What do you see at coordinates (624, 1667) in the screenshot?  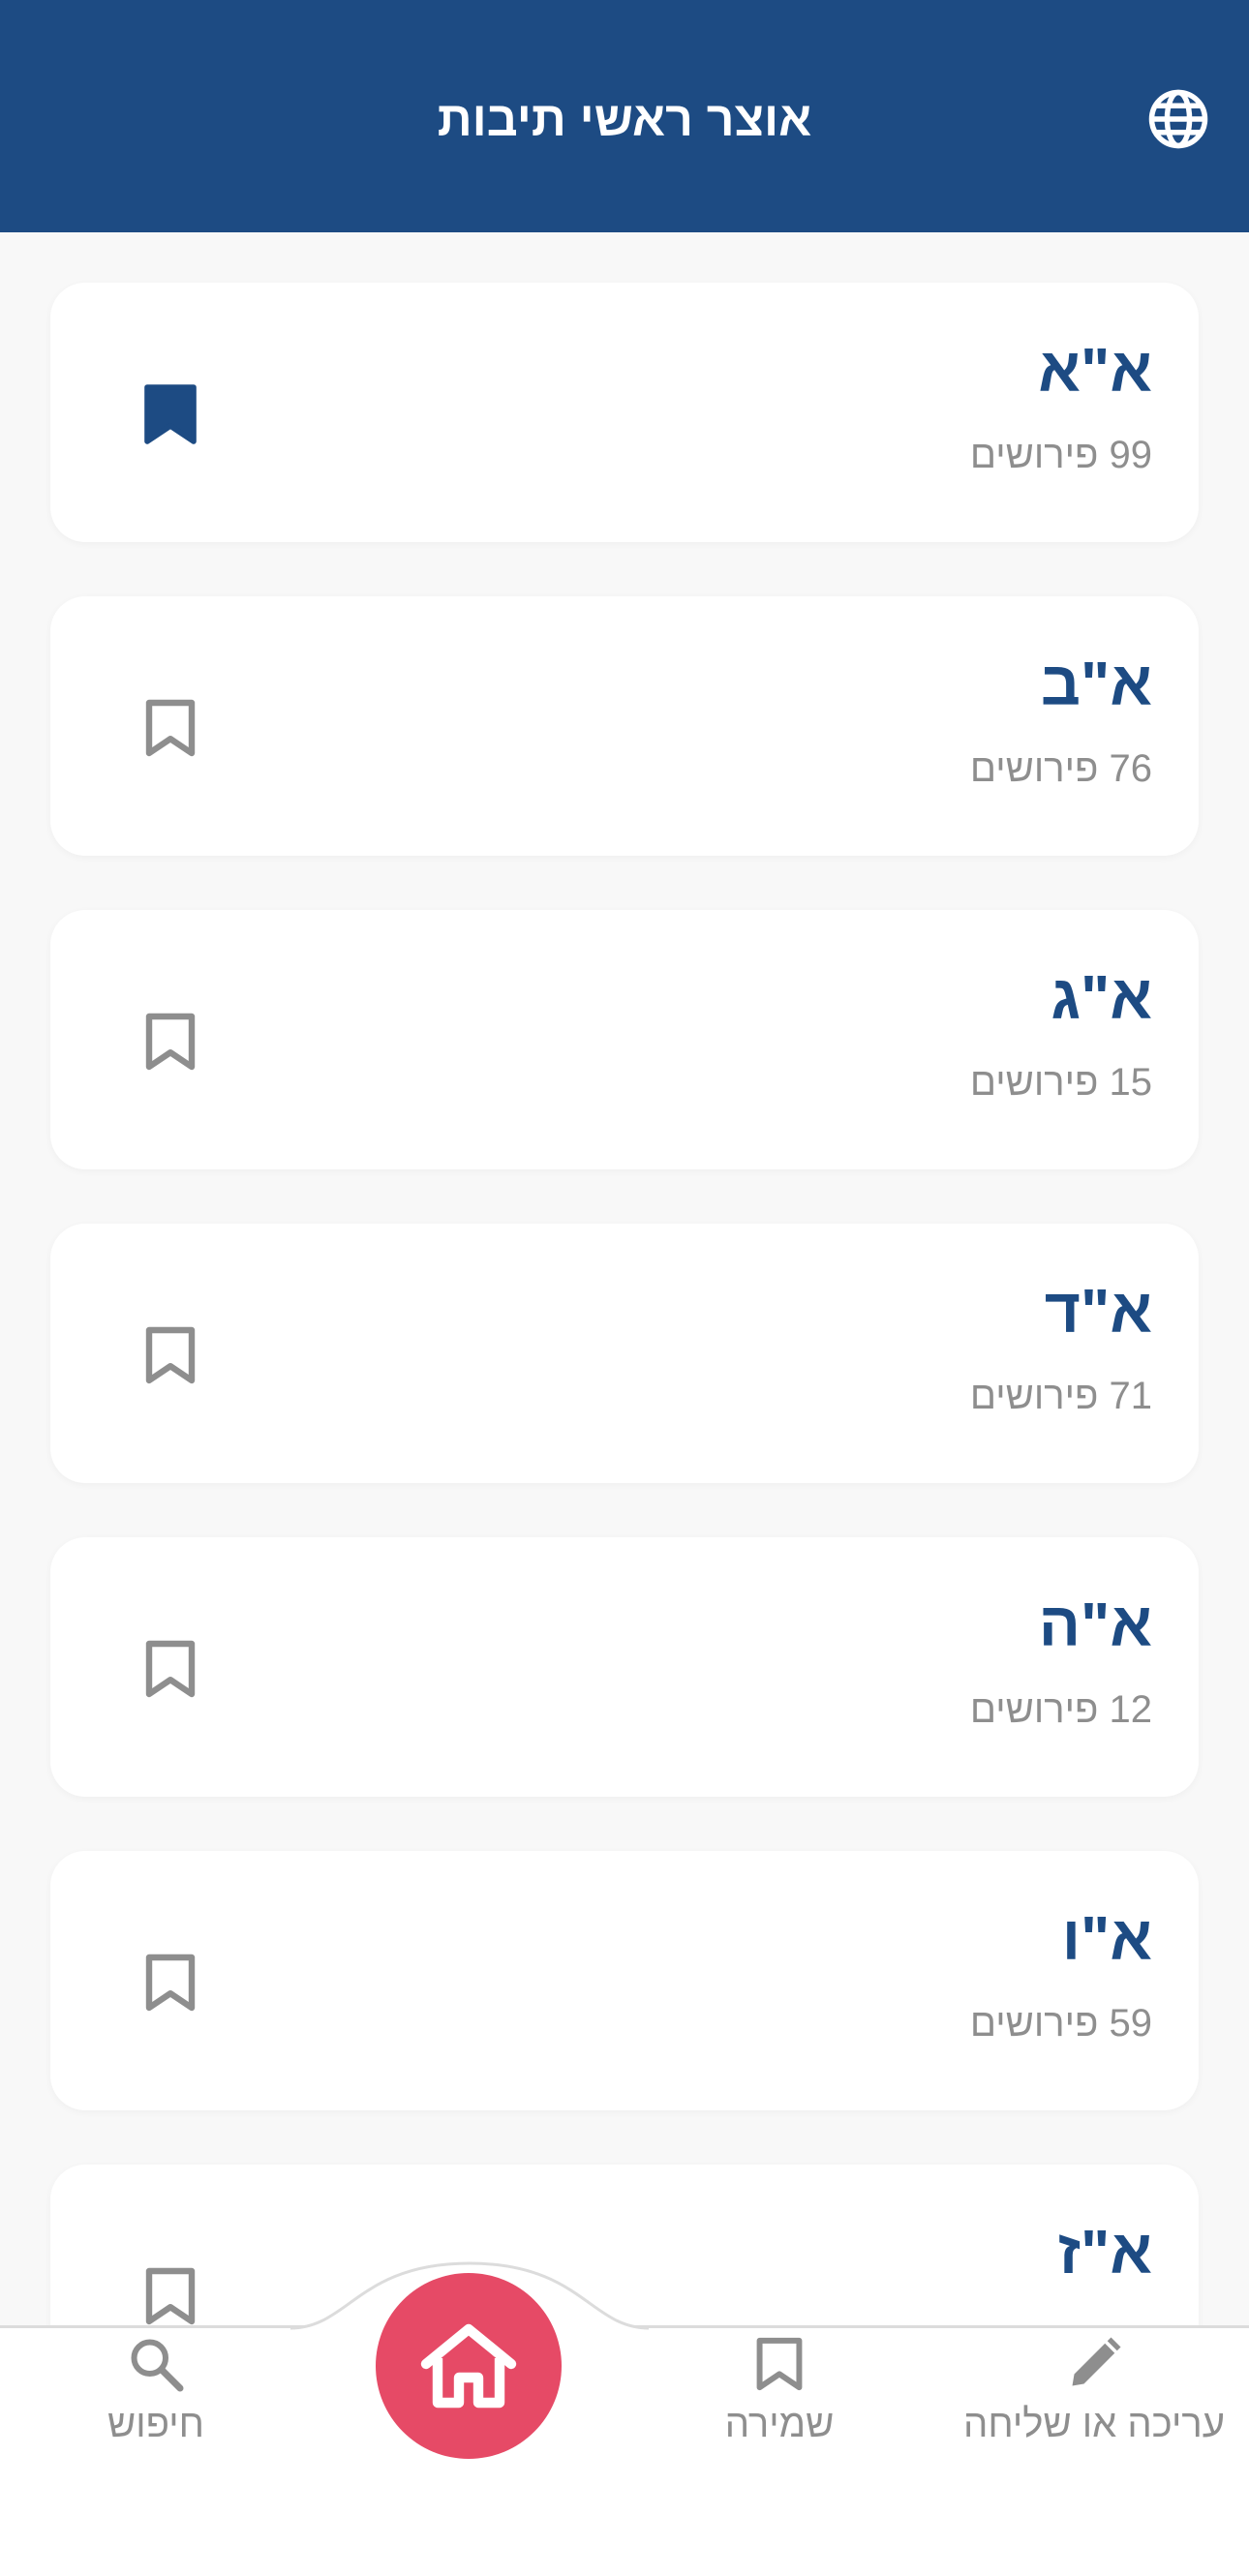 I see `list-item: א"ה 12 פירושים` at bounding box center [624, 1667].